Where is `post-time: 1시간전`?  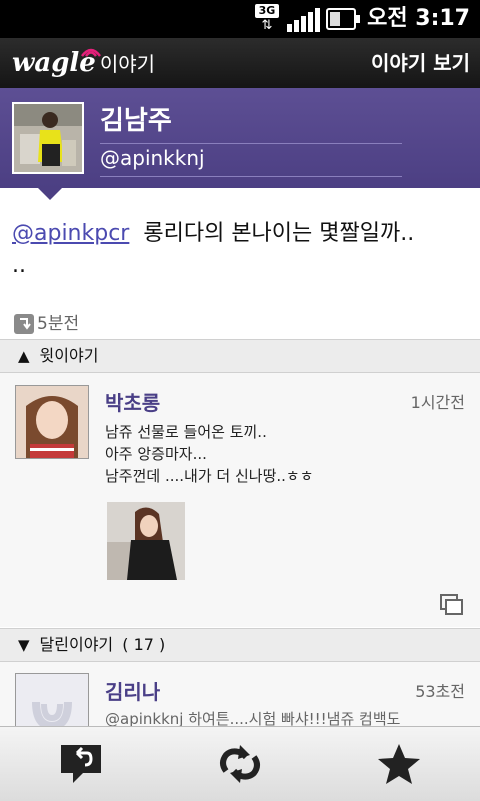
post-time: 1시간전 is located at coordinates (437, 402).